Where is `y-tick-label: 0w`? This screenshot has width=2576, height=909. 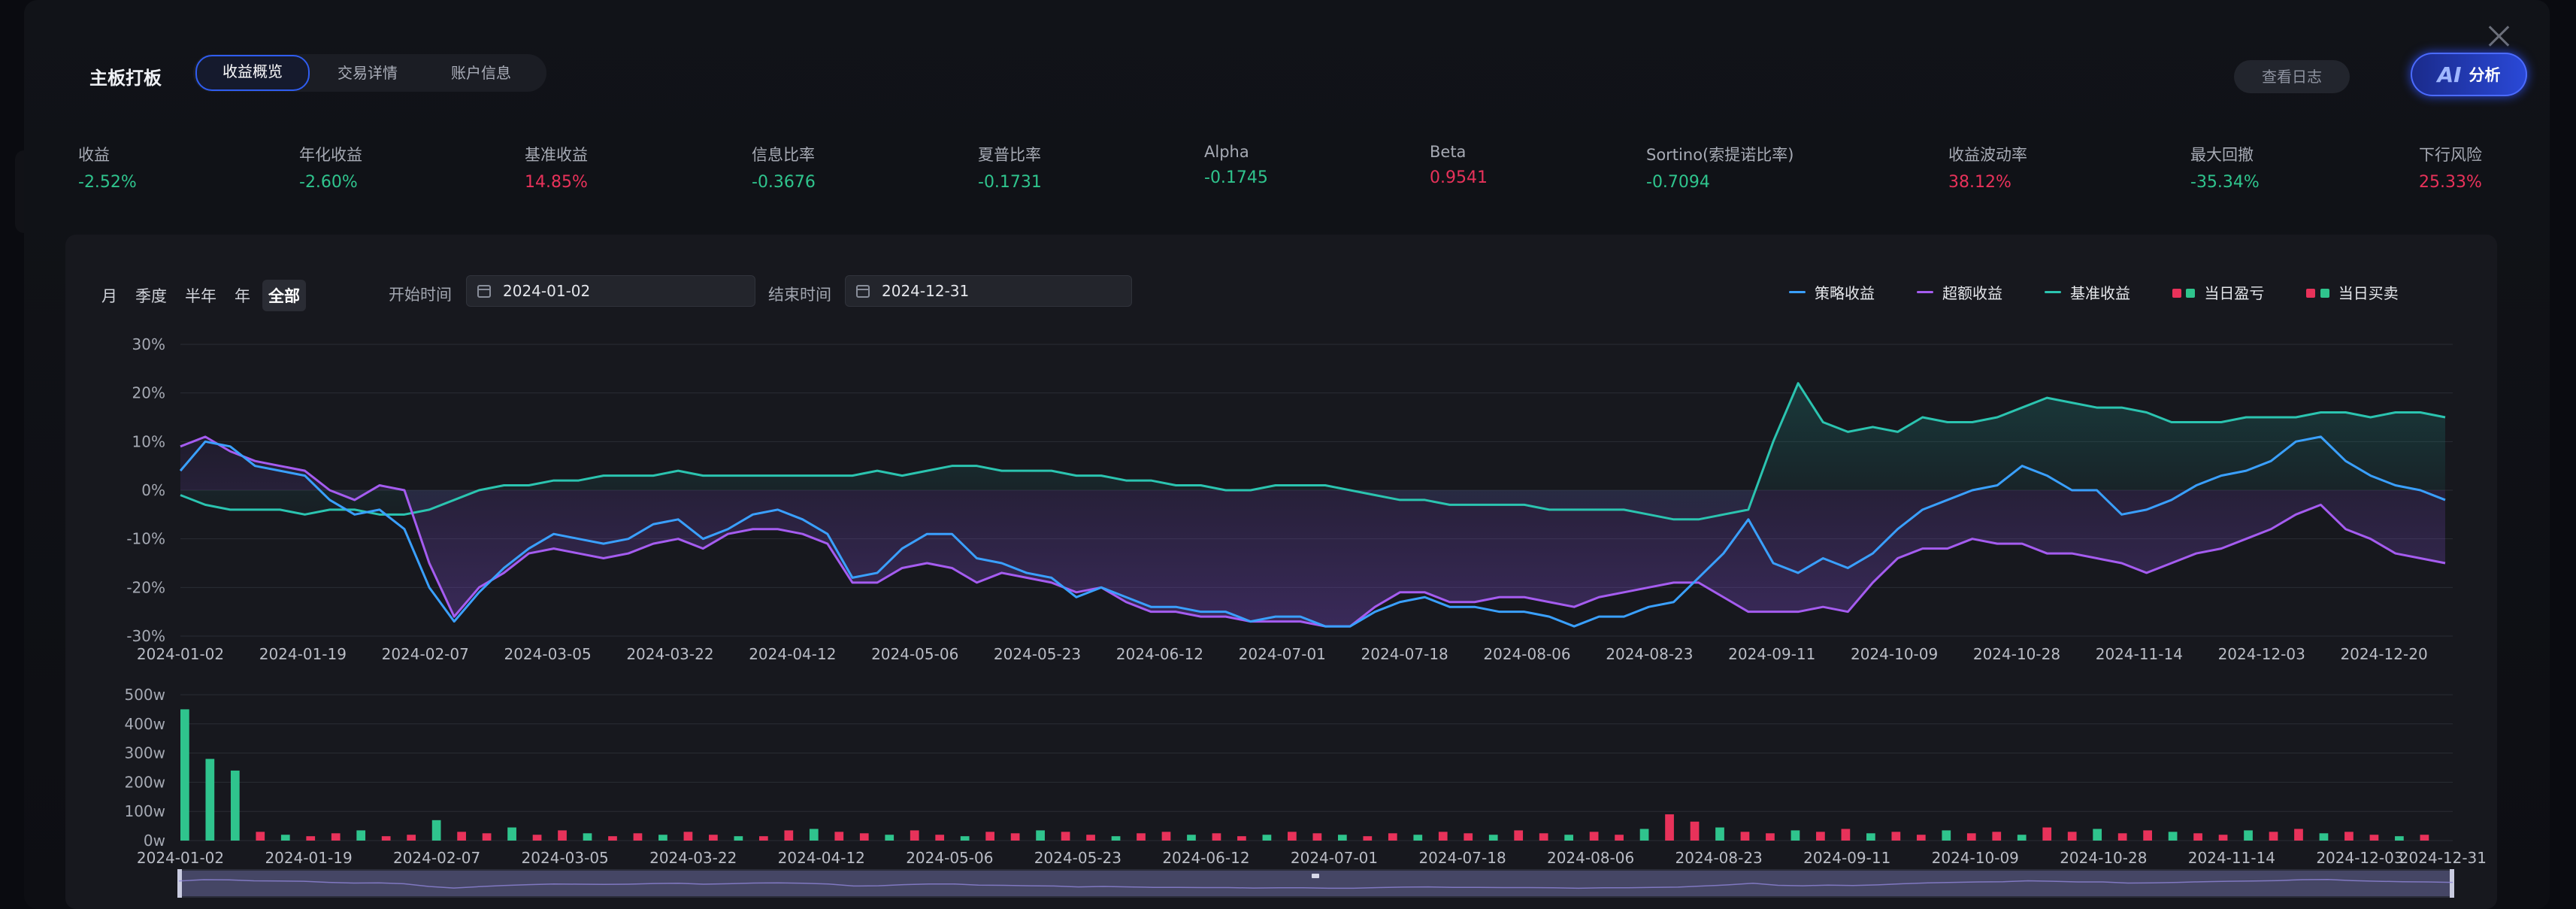
y-tick-label: 0w is located at coordinates (154, 841).